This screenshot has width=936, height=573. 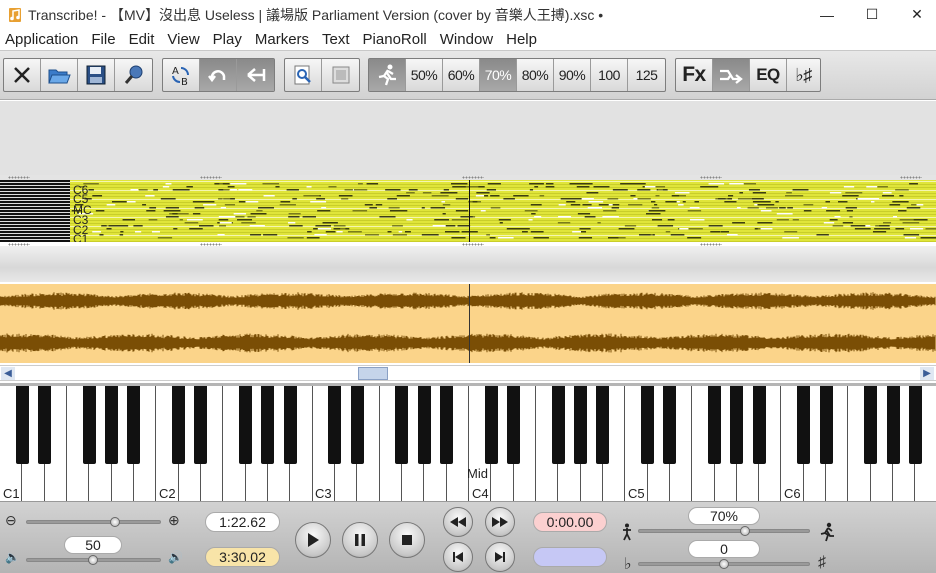 What do you see at coordinates (181, 75) in the screenshot?
I see `ab-loop-button: AB` at bounding box center [181, 75].